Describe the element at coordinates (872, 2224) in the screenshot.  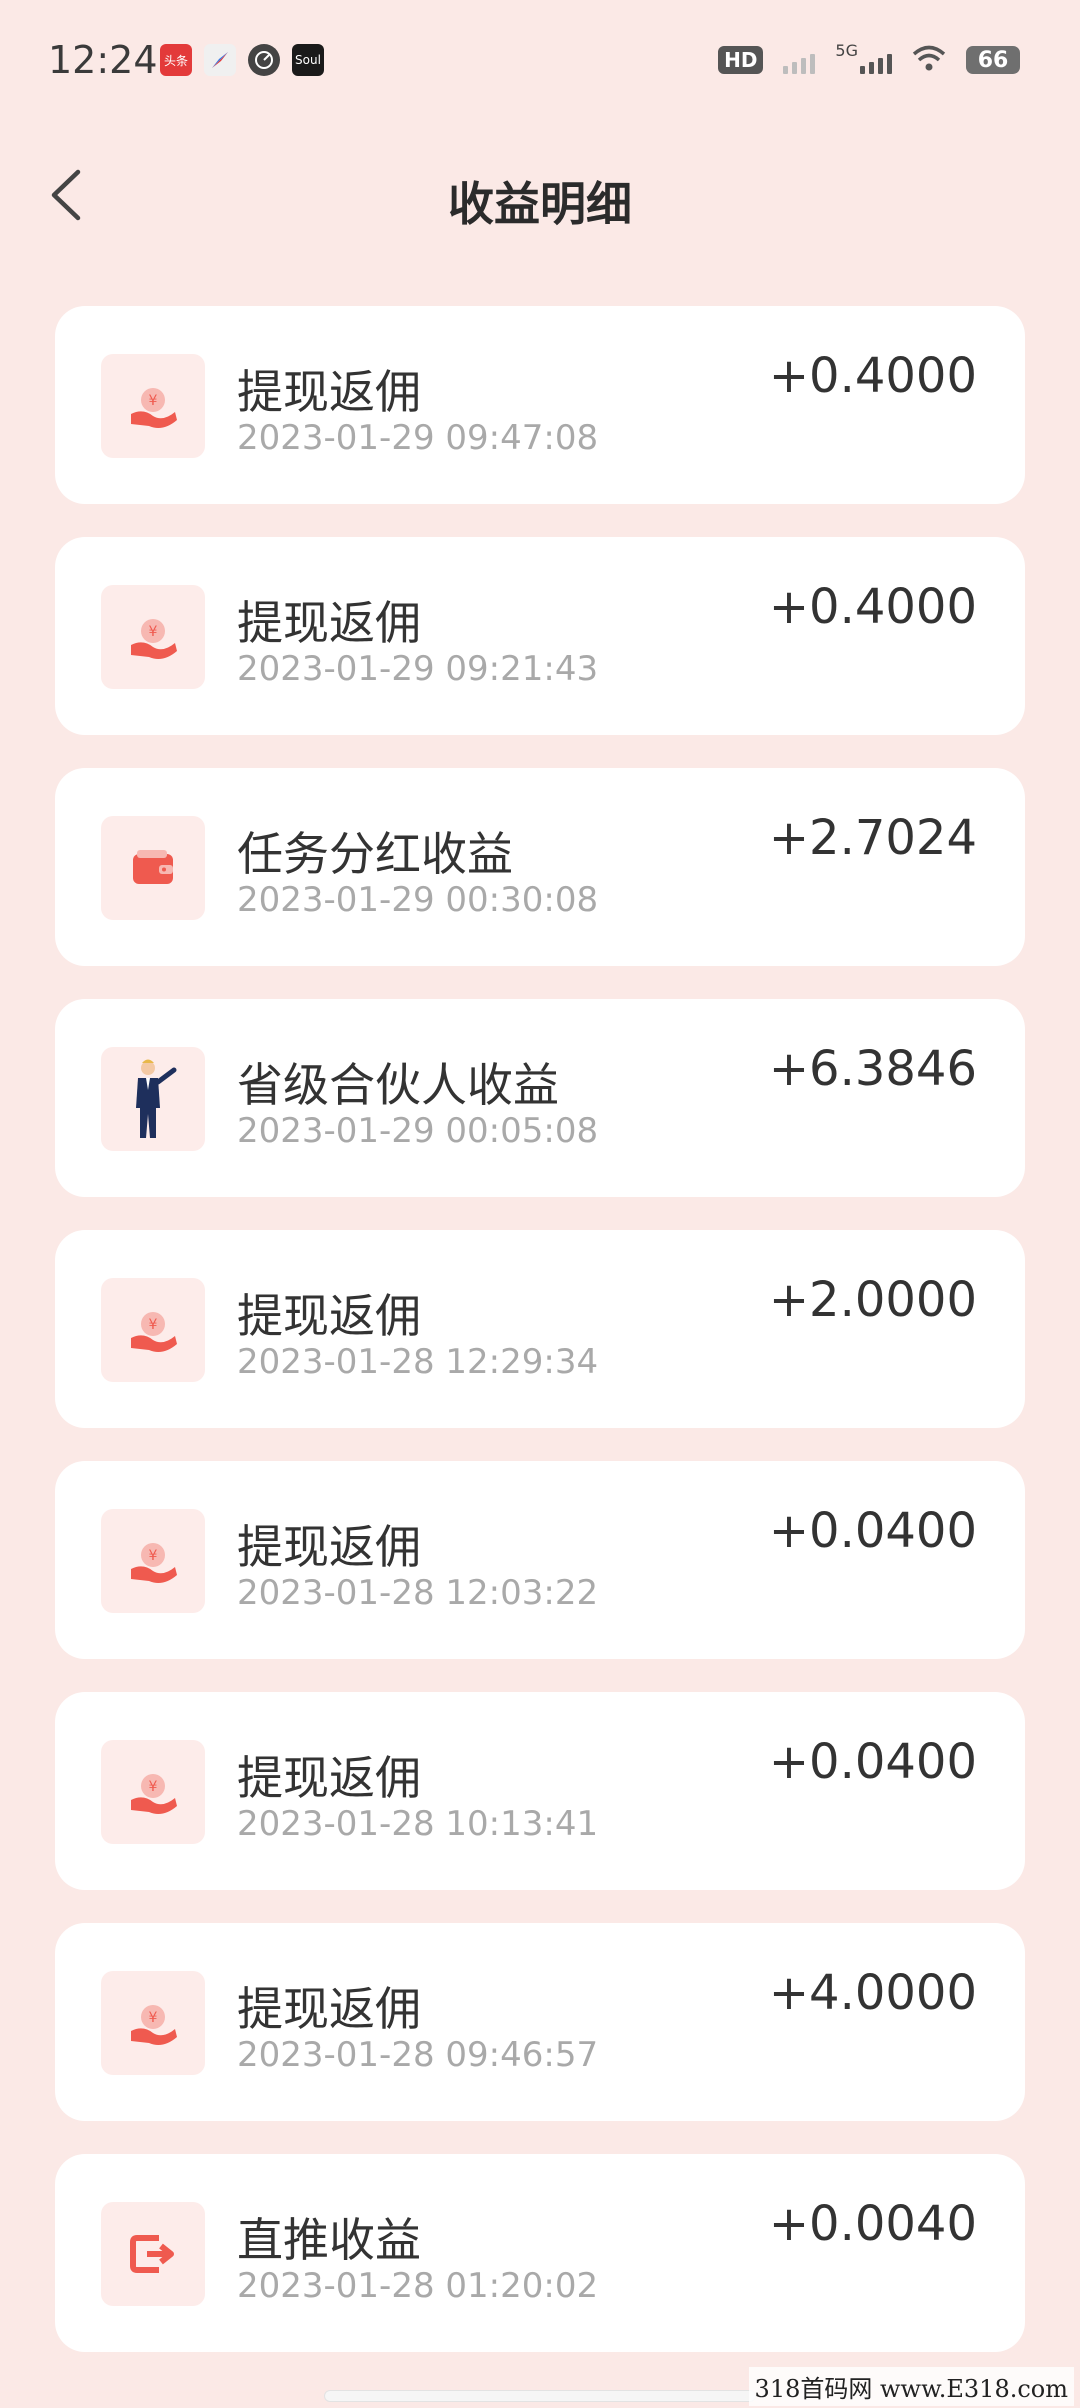
I see `item-amount: +0.0040` at that location.